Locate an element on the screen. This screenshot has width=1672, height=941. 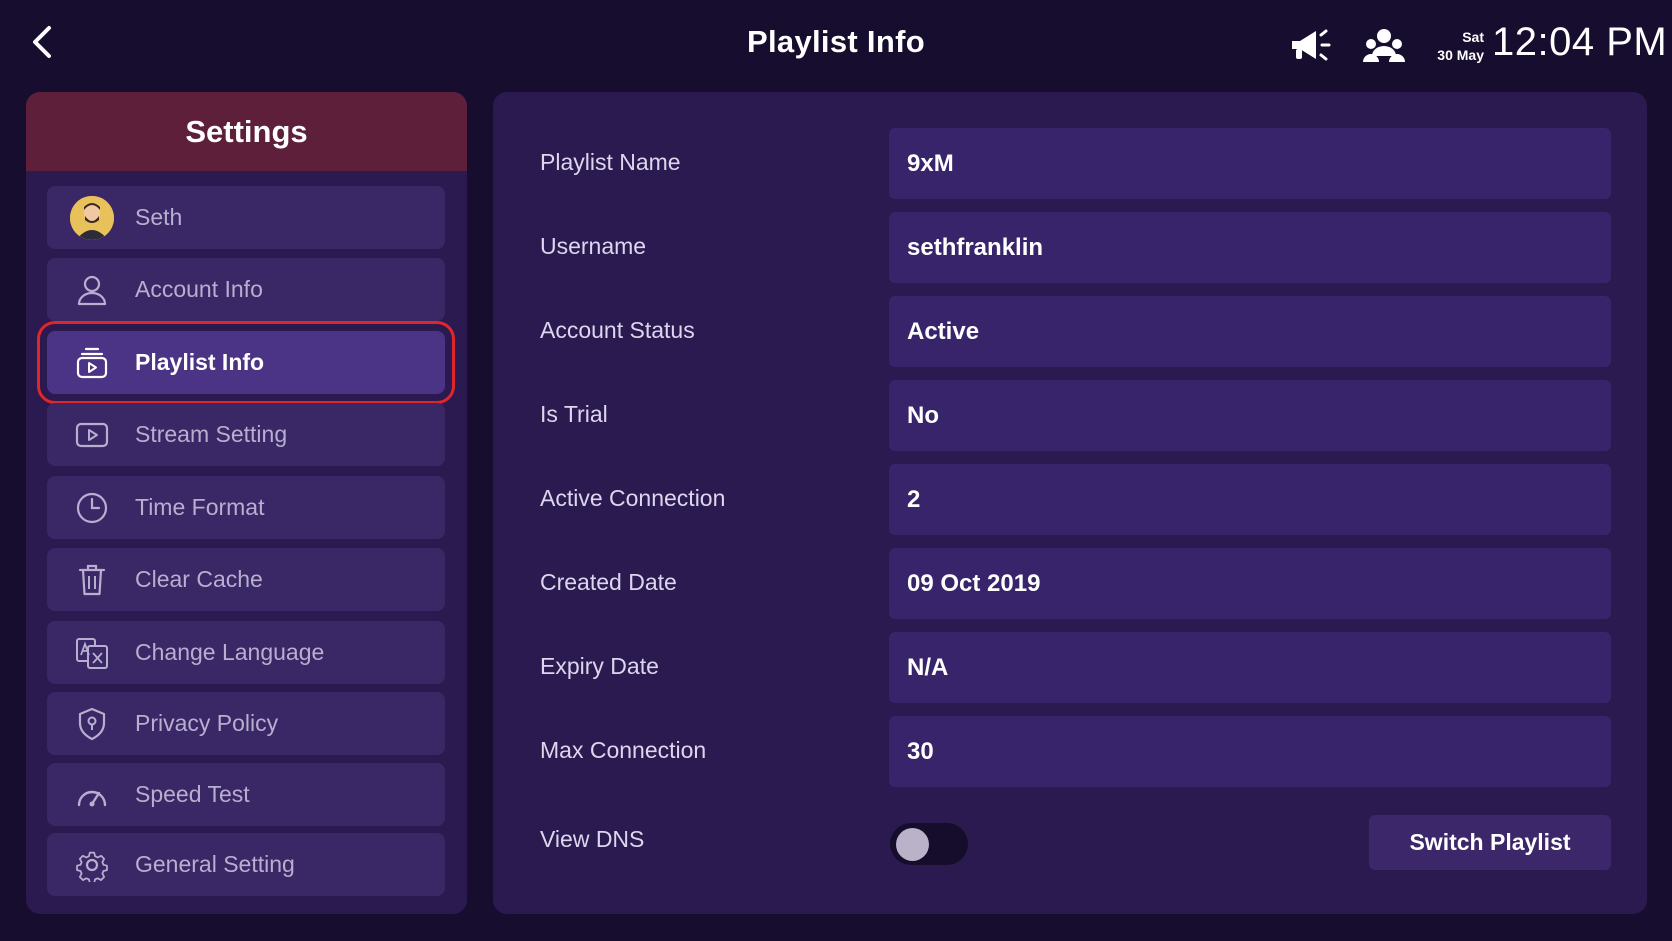
trash-icon is located at coordinates (92, 580).